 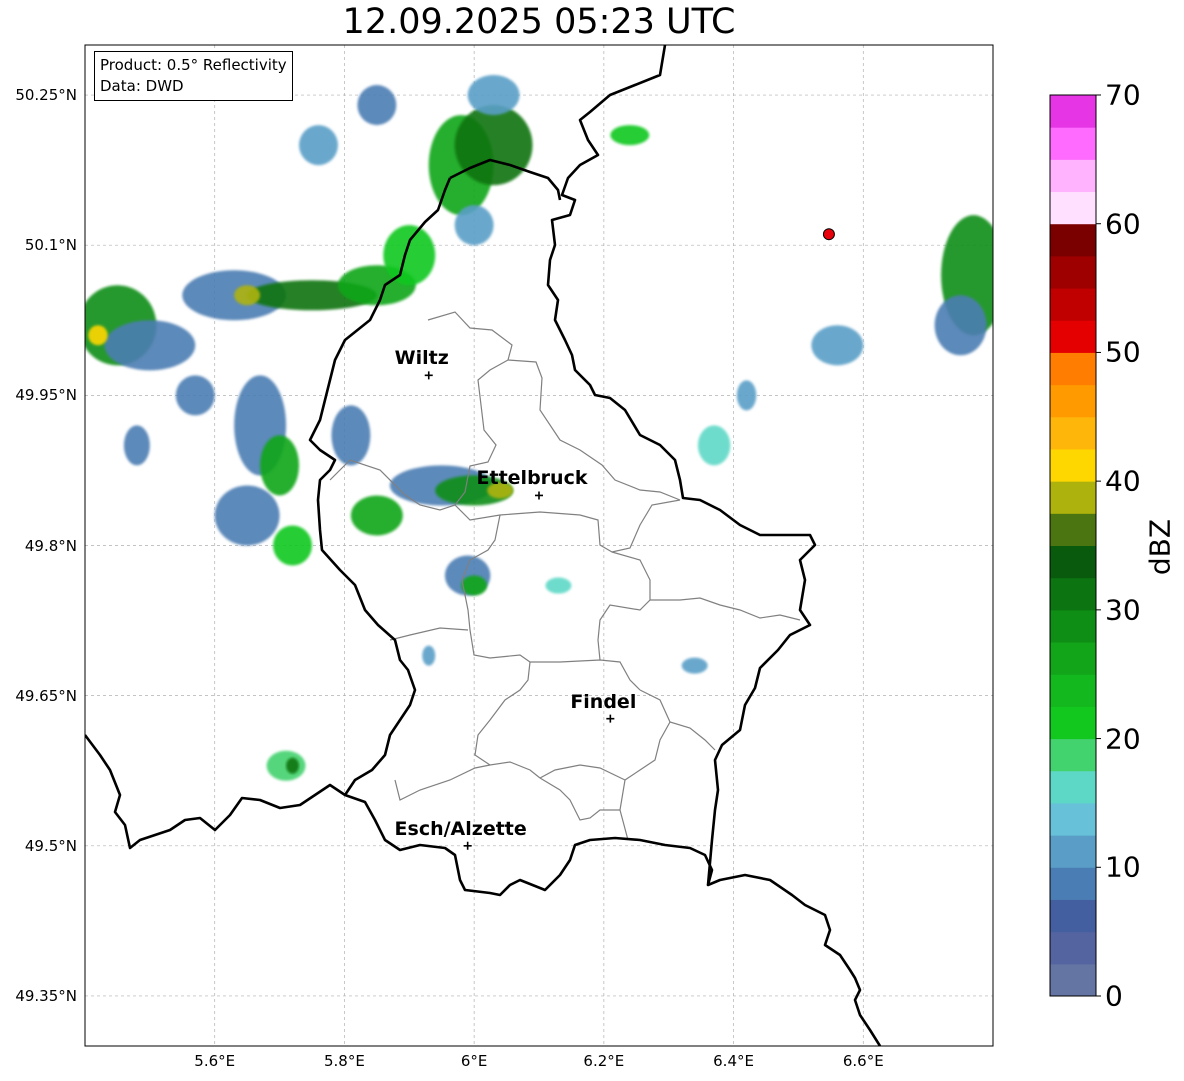 I want to click on lat-tick-label: 49.35°N, so click(x=46, y=995).